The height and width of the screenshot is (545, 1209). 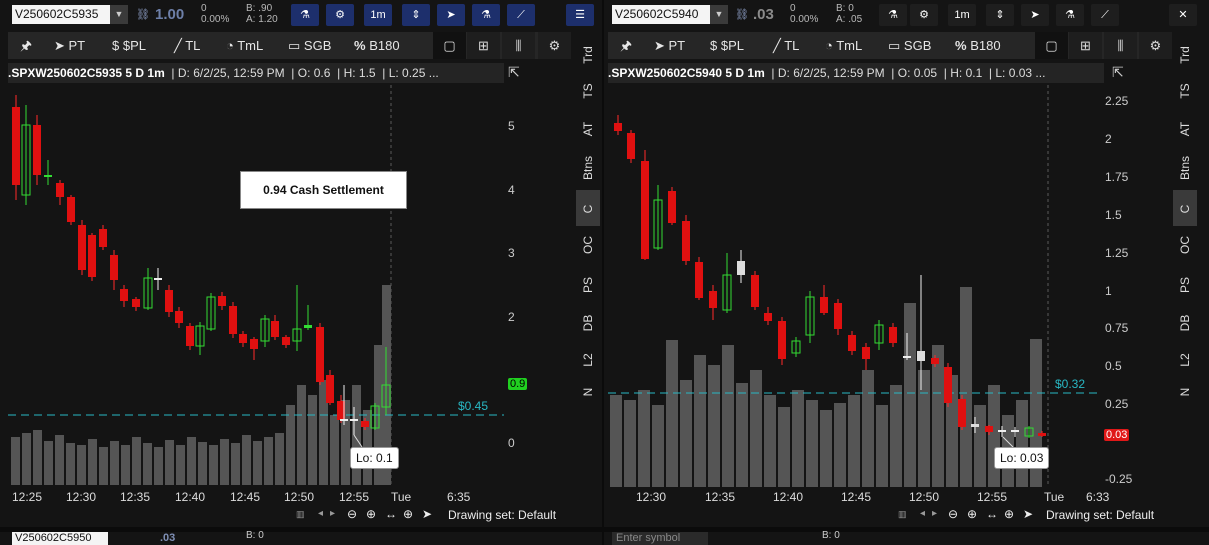 I want to click on symbol-input: V250602C5940, so click(x=661, y=14).